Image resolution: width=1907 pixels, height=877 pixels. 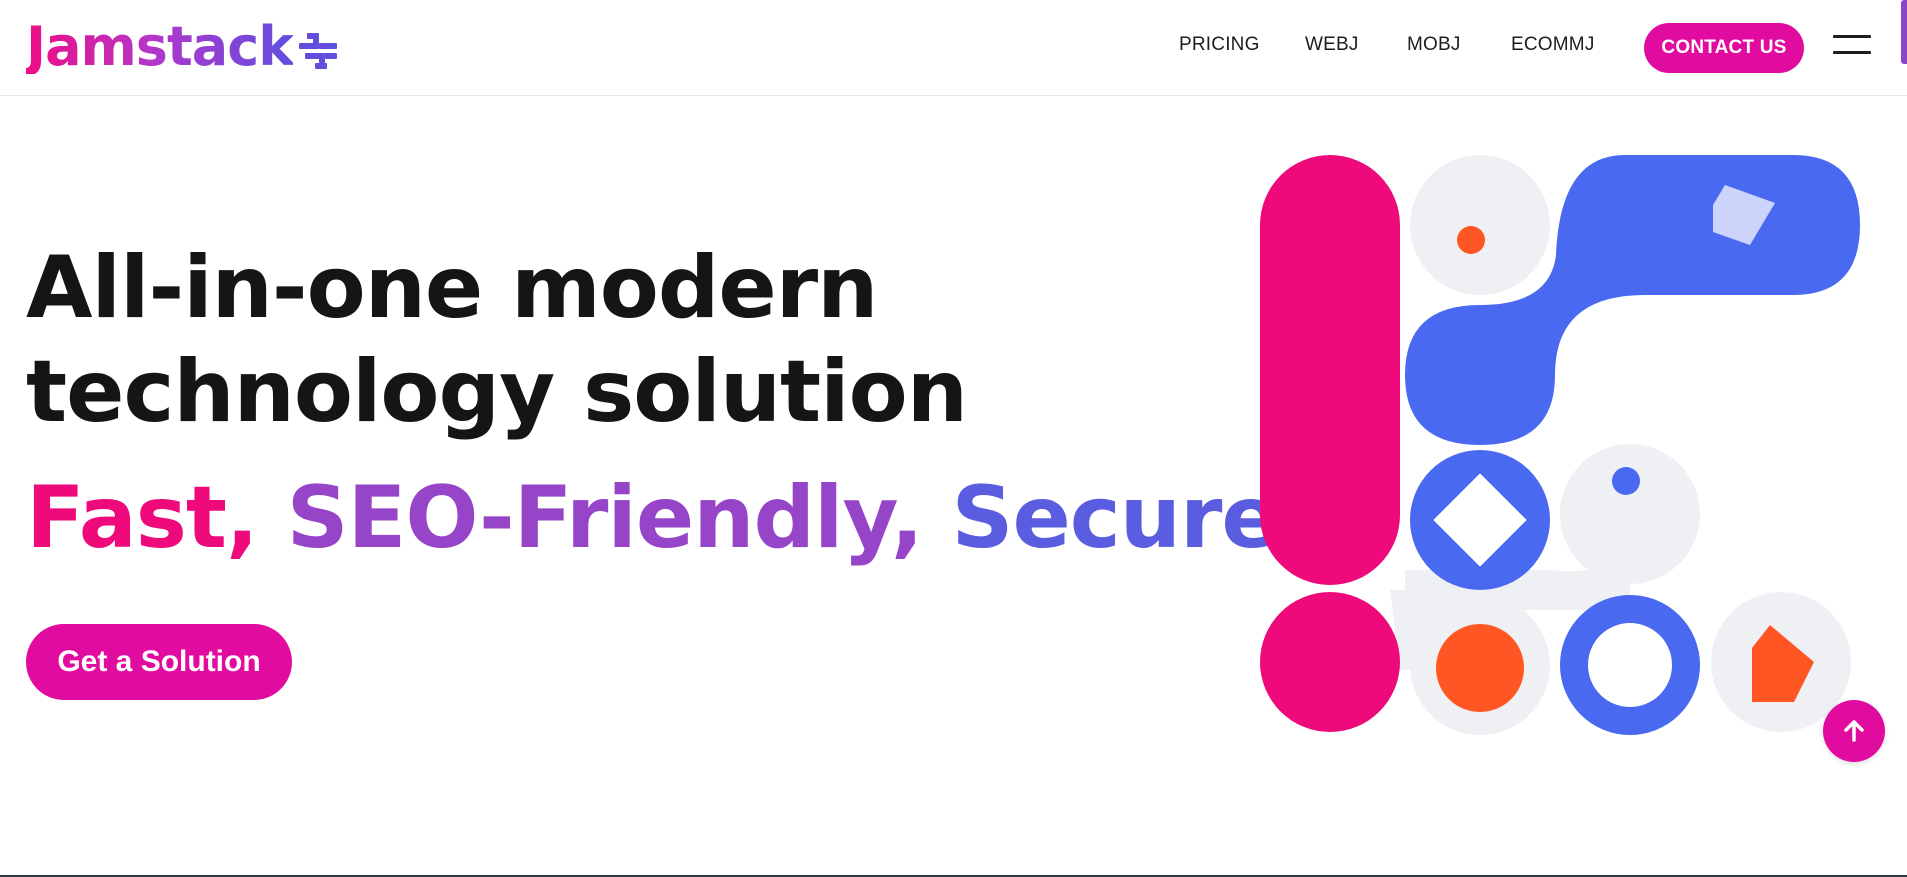 I want to click on hero-tagline: Fast, SEO-Friendly, Secure!, so click(x=672, y=518).